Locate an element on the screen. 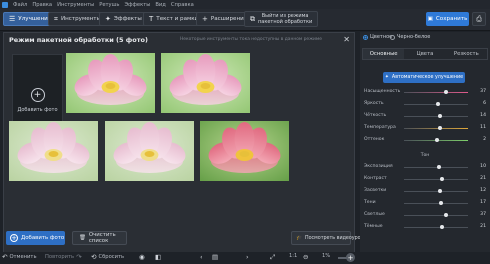 This screenshot has width=490, height=264. fit-screen-icon: ⤢ is located at coordinates (273, 257).